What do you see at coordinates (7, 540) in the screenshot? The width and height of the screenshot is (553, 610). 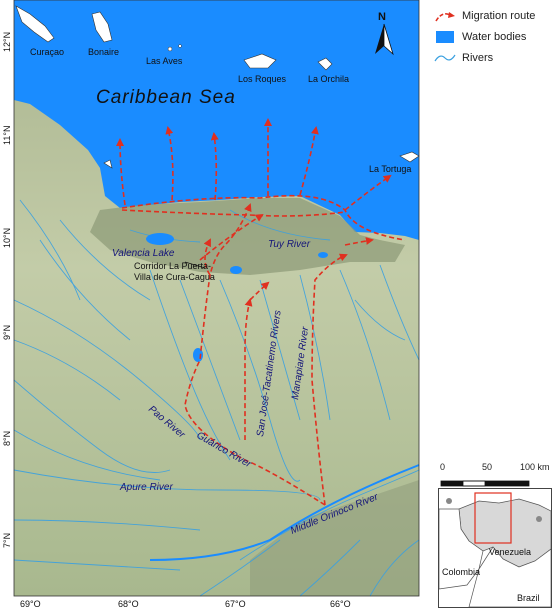 I see `lat-label-7: 7°N` at bounding box center [7, 540].